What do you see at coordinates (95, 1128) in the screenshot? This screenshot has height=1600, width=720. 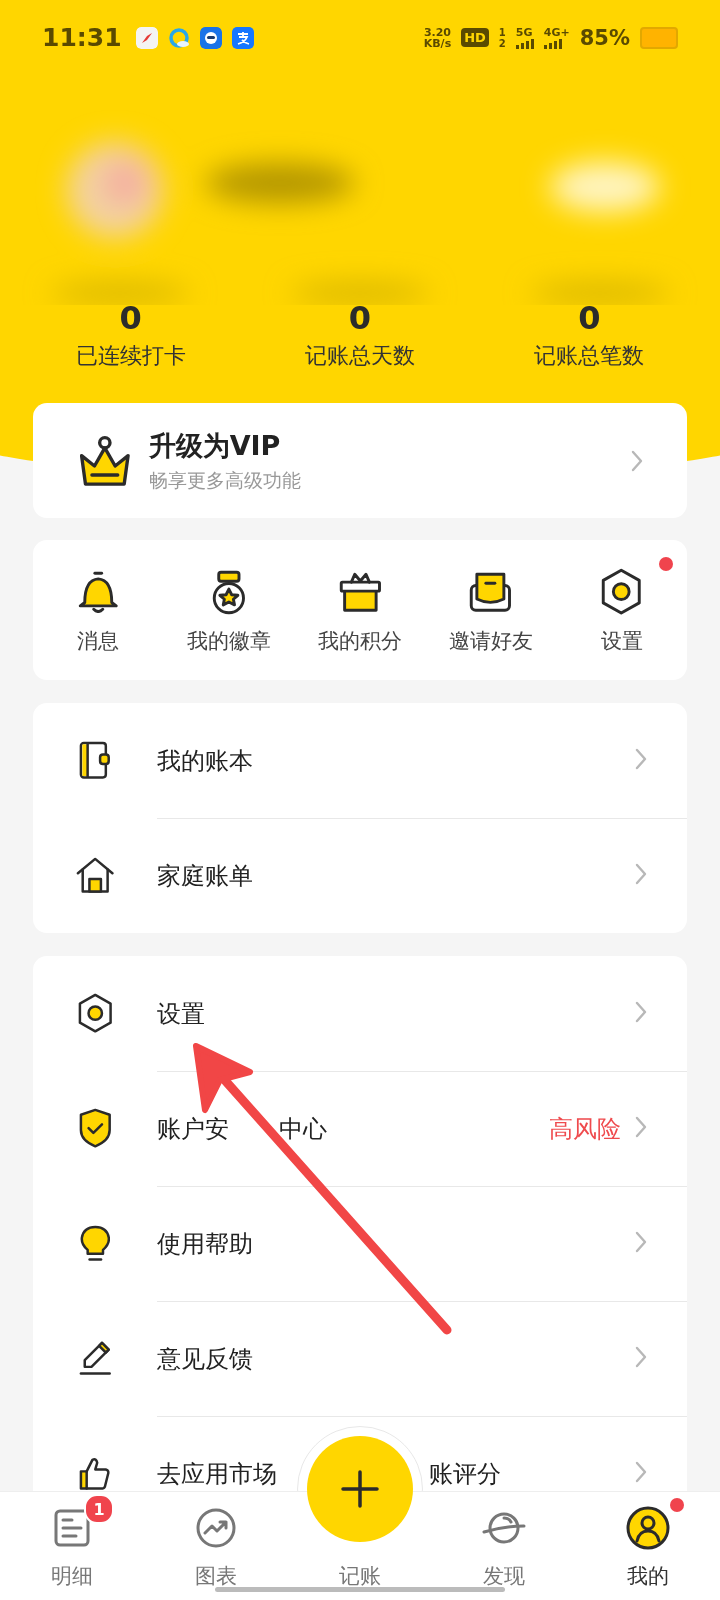 I see `shield-icon` at bounding box center [95, 1128].